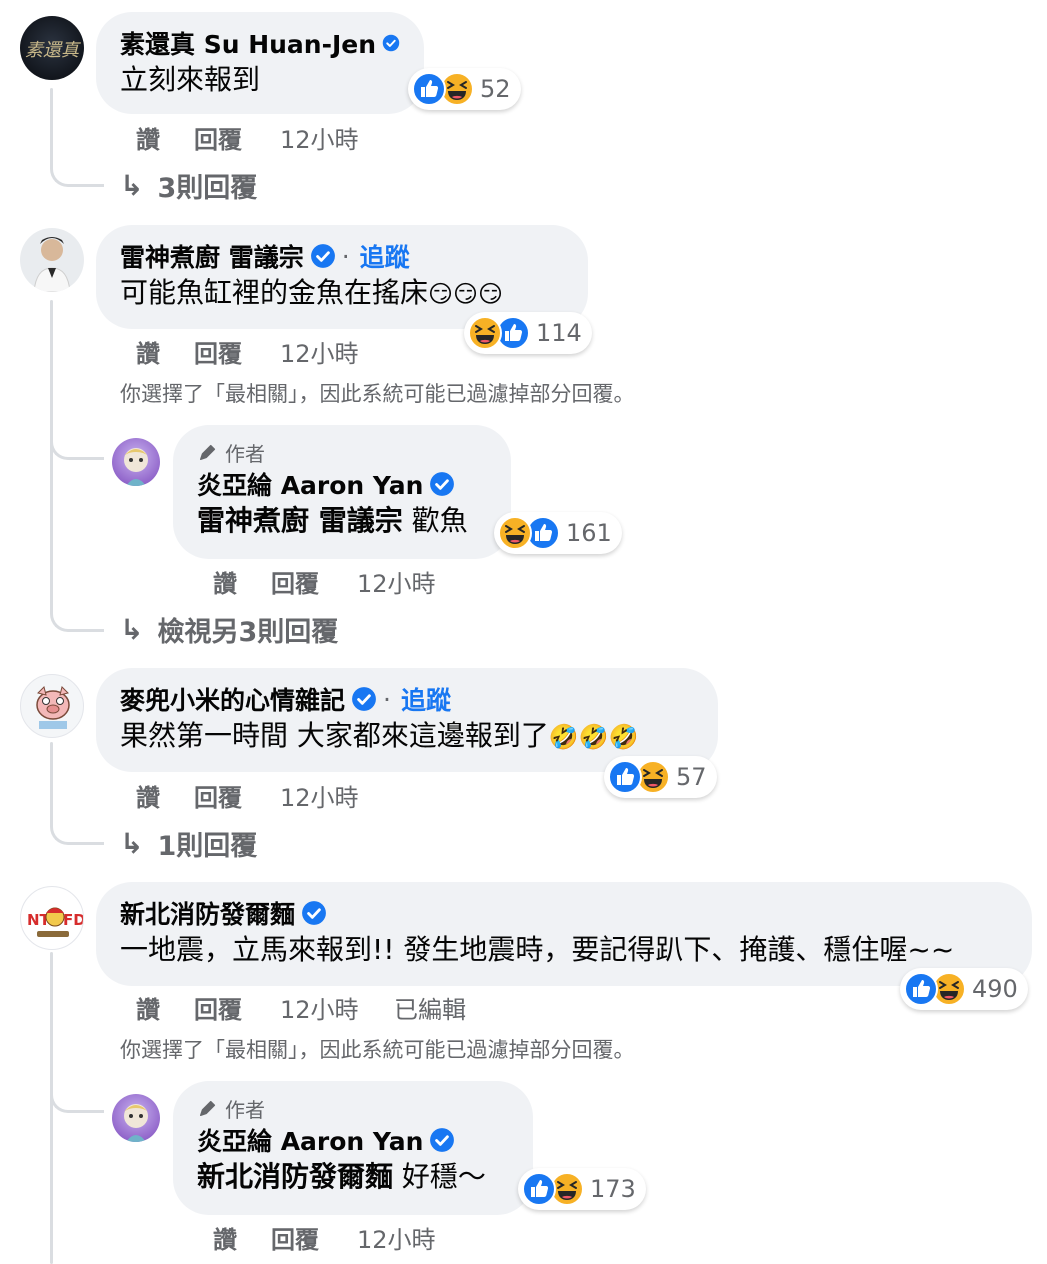  I want to click on reply-bubble: 作者 炎亞綸 Aaron Yan 雷神煮廚 雷議宗 歡魚, so click(342, 492).